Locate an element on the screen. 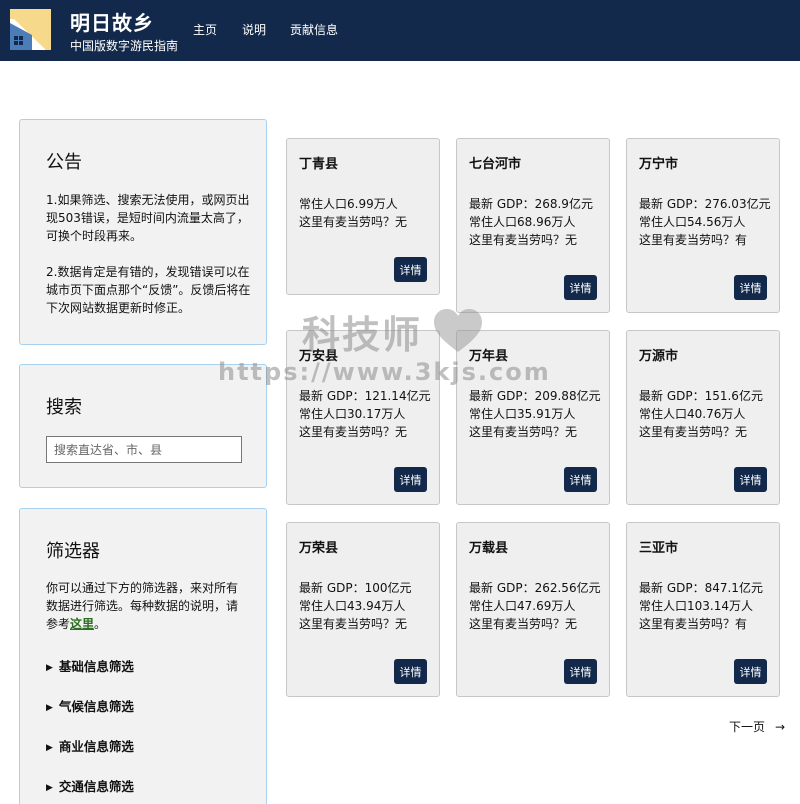  city-gdp: 最新 GDP：276.03亿元 is located at coordinates (705, 204).